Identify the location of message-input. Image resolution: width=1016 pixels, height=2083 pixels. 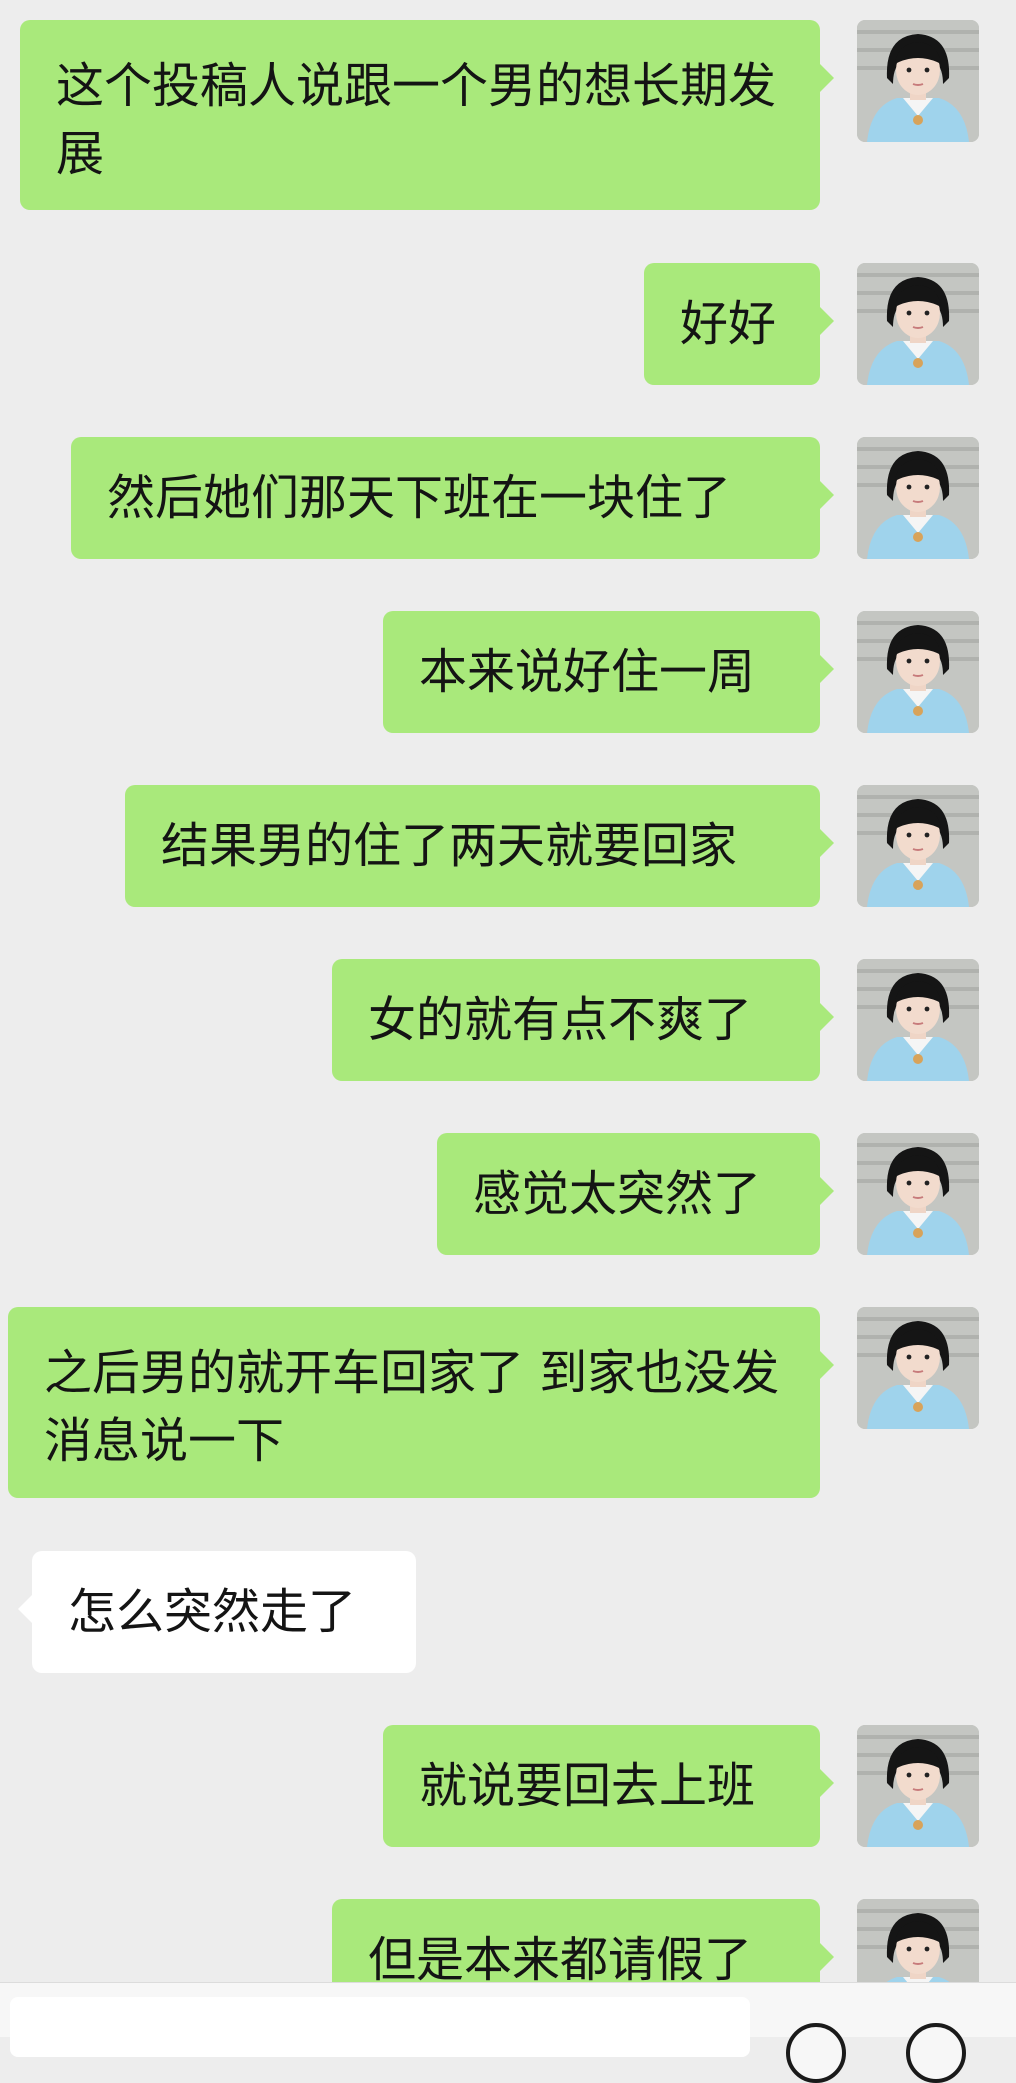
(380, 2027).